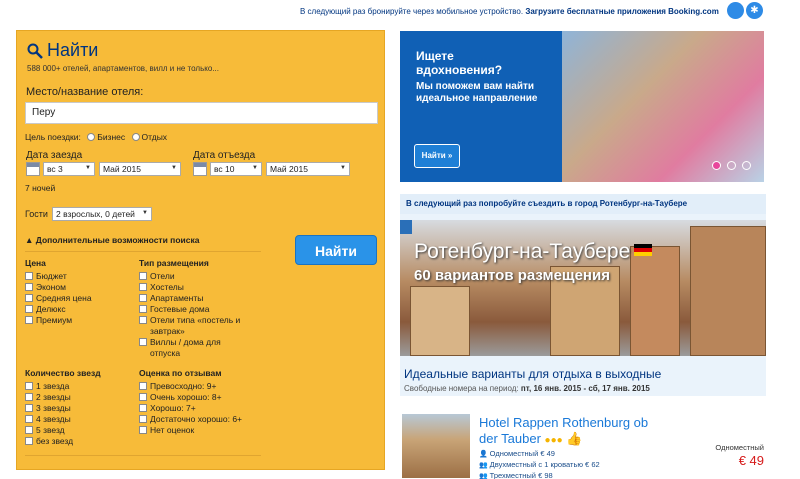 The height and width of the screenshot is (479, 800). What do you see at coordinates (36, 214) in the screenshot?
I see `guests-label: Гости` at bounding box center [36, 214].